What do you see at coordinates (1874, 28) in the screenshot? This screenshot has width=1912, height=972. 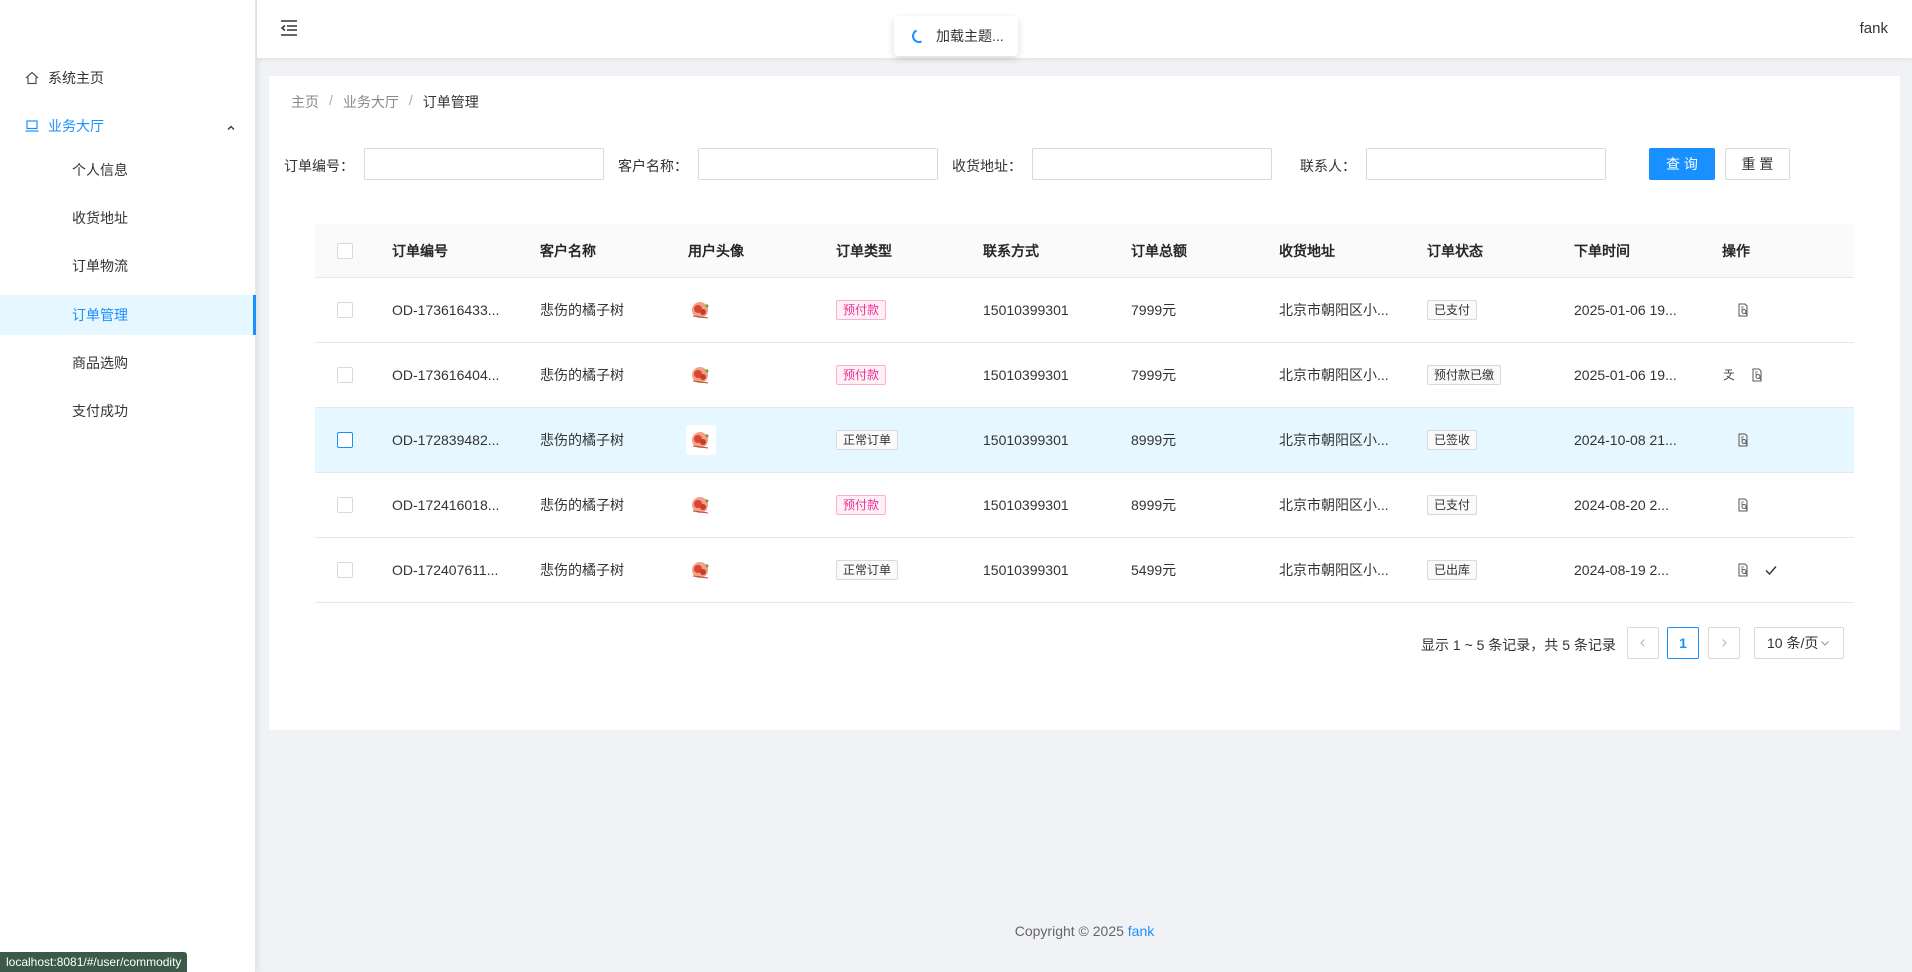 I see `user-name: fank` at bounding box center [1874, 28].